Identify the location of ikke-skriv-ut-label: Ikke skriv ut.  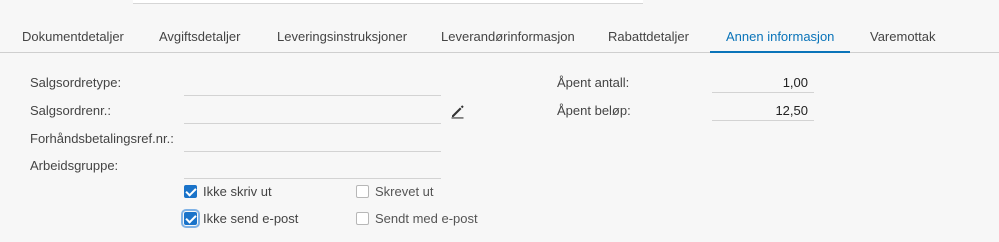
(237, 191).